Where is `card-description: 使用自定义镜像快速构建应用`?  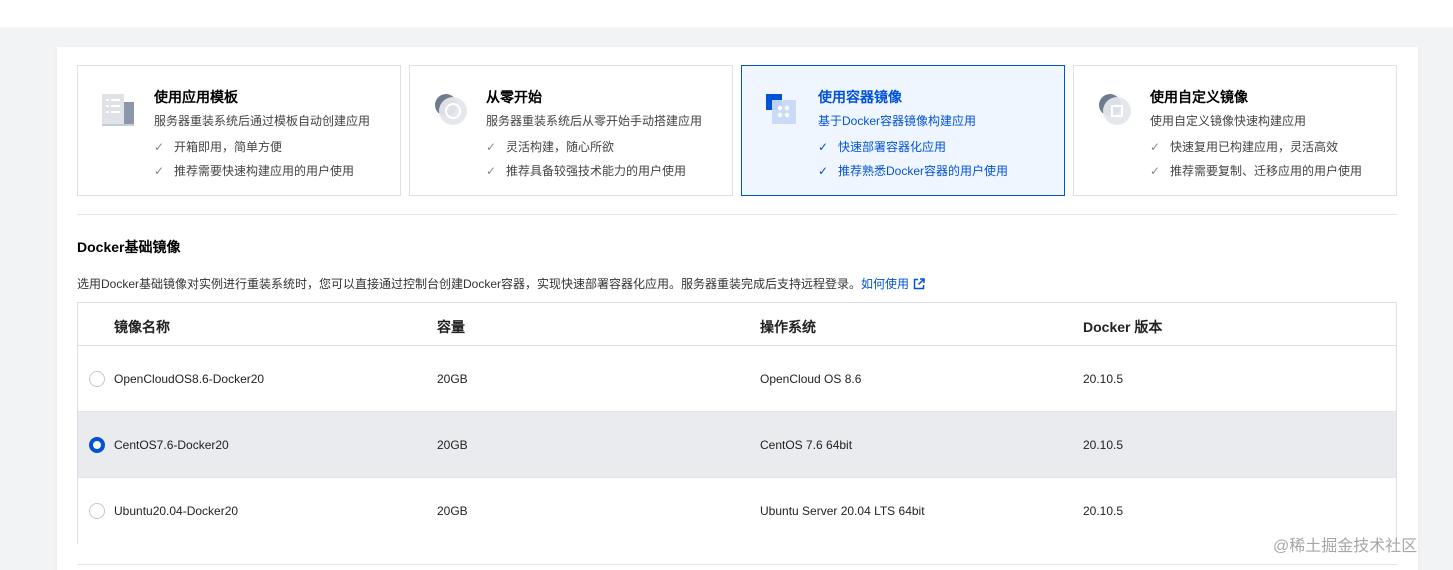 card-description: 使用自定义镜像快速构建应用 is located at coordinates (1228, 121).